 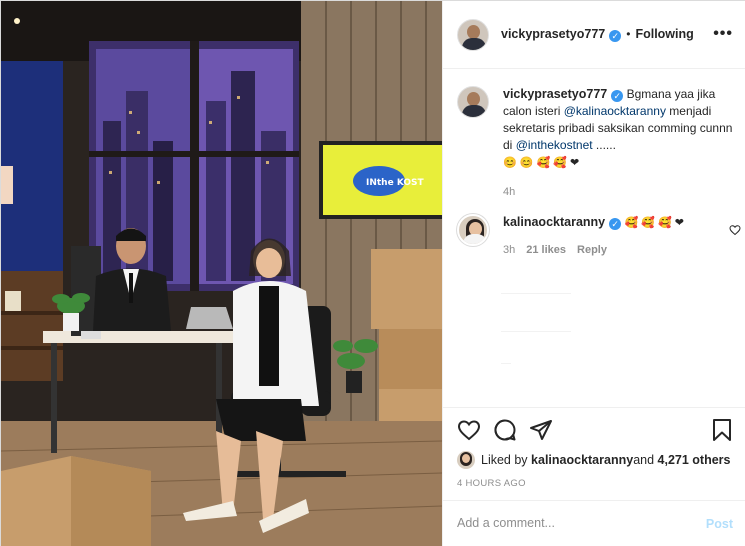 I want to click on action-icons, so click(x=511, y=430).